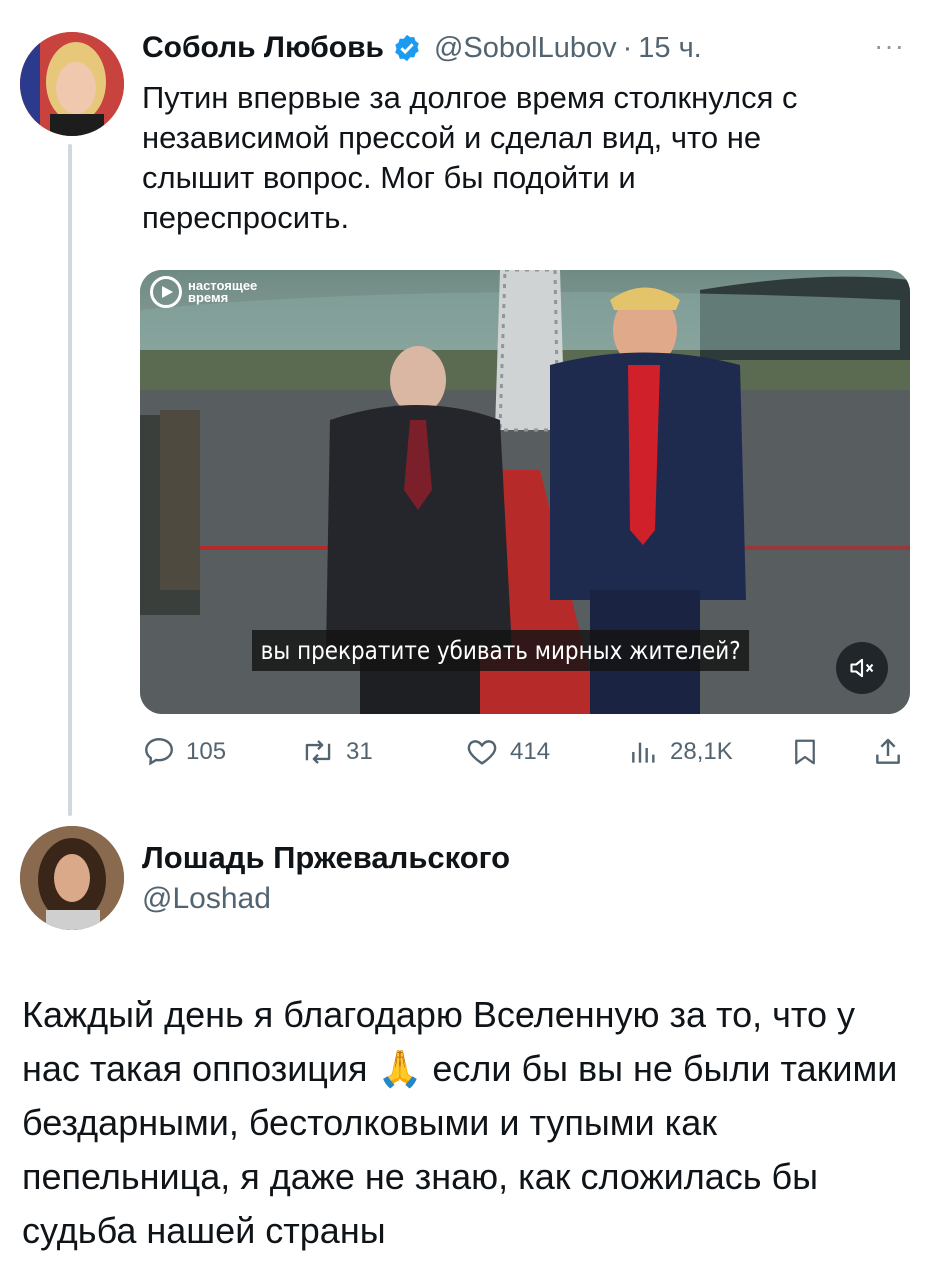 This screenshot has height=1280, width=931. I want to click on author-avatar, so click(72, 84).